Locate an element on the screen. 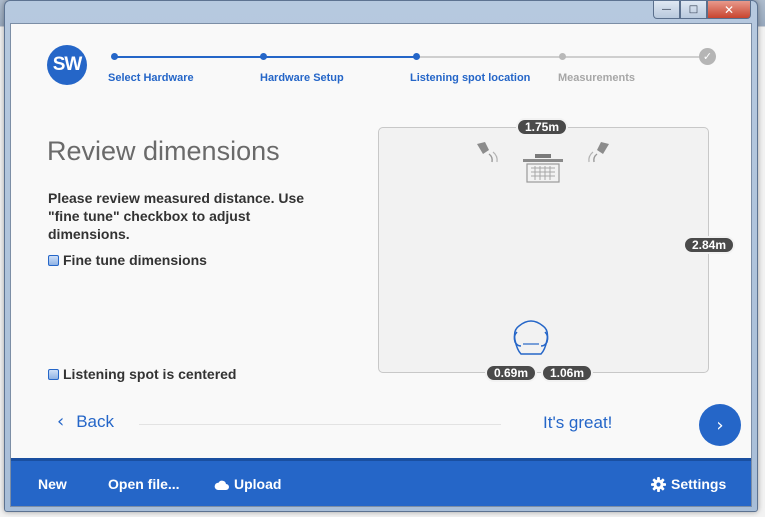  chevron-right-icon: › is located at coordinates (720, 425).